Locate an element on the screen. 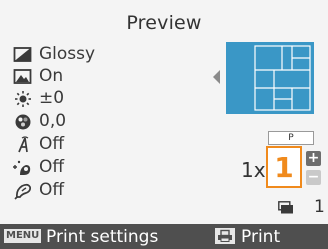  red-eye-correction-icon is located at coordinates (22, 167).